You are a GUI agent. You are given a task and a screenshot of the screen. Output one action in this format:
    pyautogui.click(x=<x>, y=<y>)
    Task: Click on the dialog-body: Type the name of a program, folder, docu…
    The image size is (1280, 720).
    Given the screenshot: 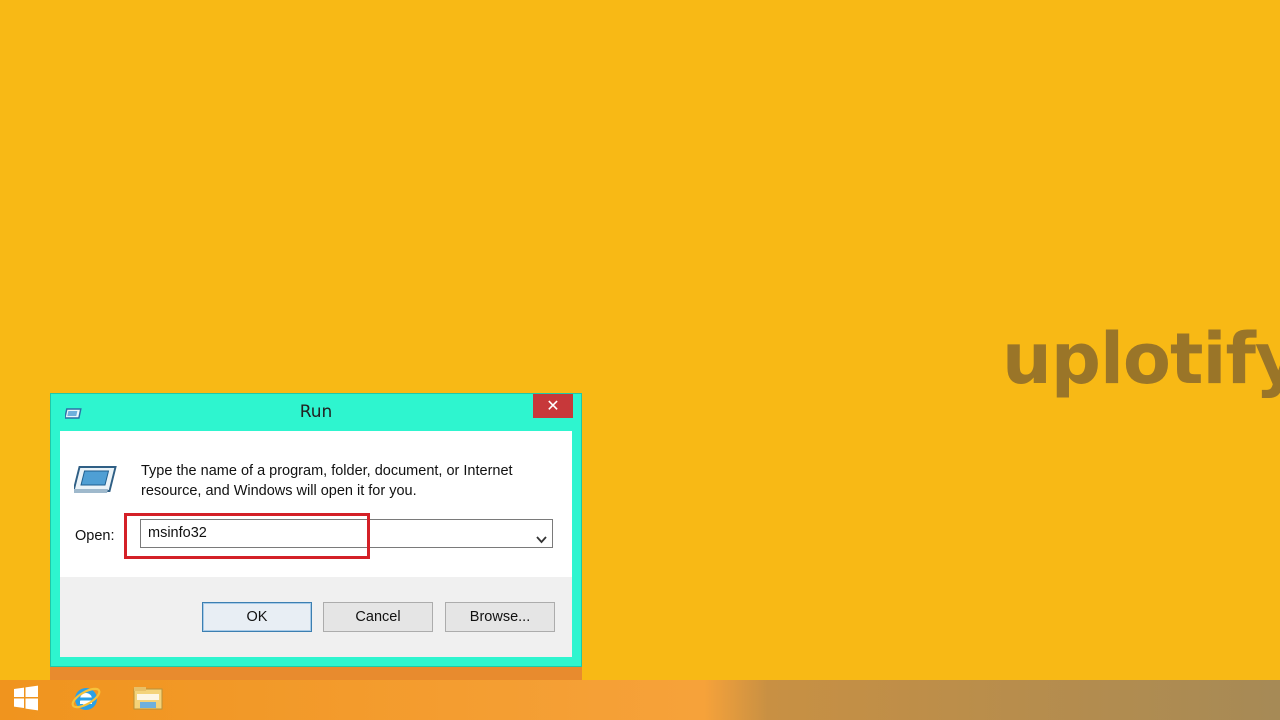 What is the action you would take?
    pyautogui.click(x=316, y=544)
    